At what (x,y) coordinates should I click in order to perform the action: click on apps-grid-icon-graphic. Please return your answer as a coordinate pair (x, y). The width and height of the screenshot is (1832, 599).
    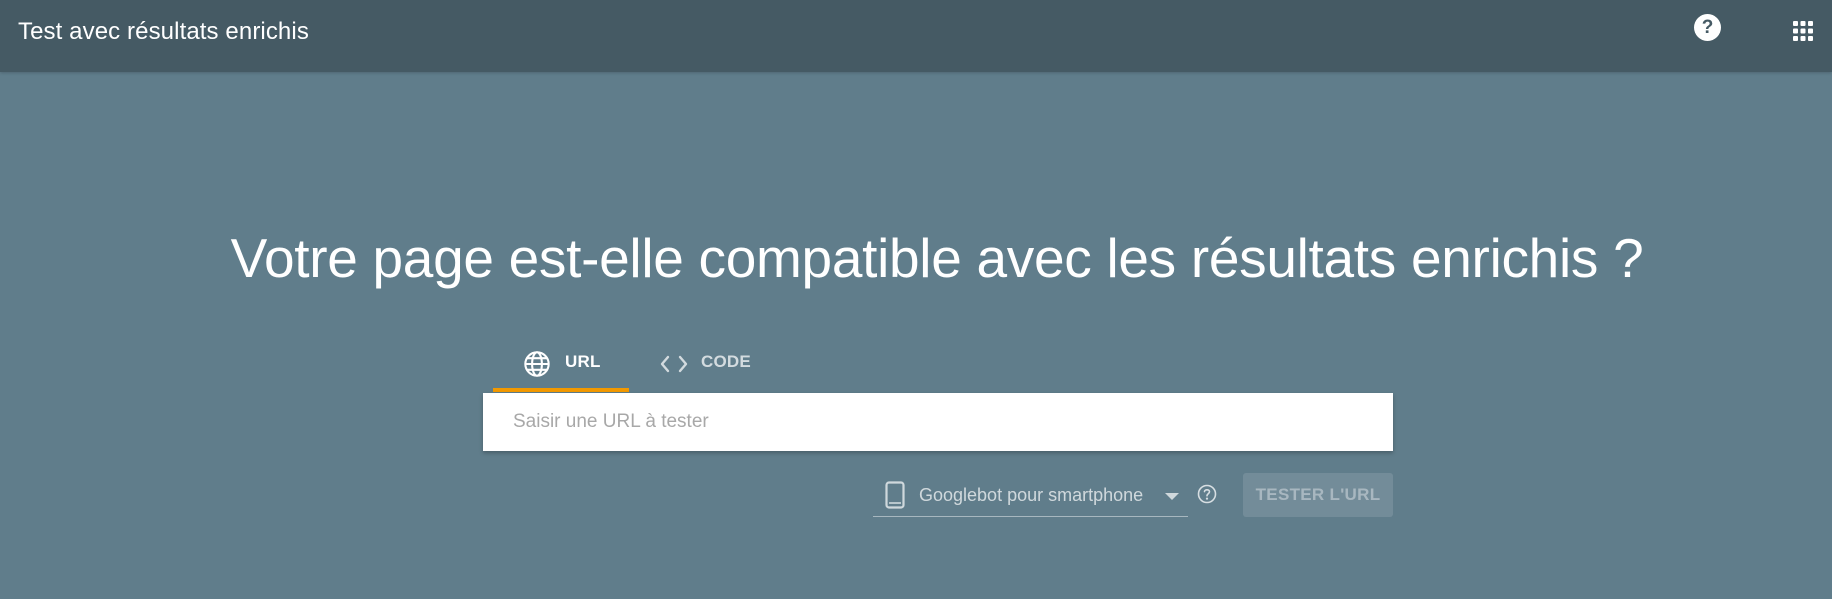
    Looking at the image, I should click on (1803, 31).